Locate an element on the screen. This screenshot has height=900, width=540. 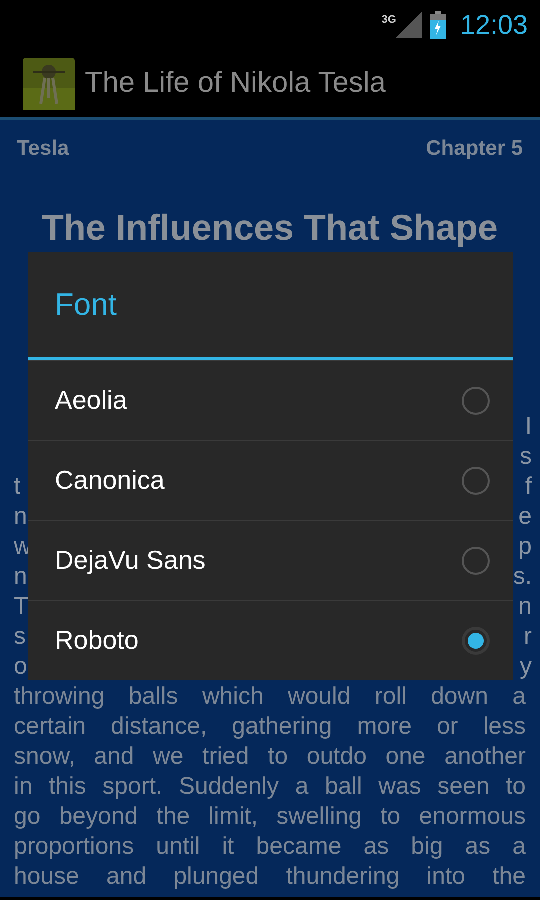
text-fragment: e is located at coordinates (525, 517).